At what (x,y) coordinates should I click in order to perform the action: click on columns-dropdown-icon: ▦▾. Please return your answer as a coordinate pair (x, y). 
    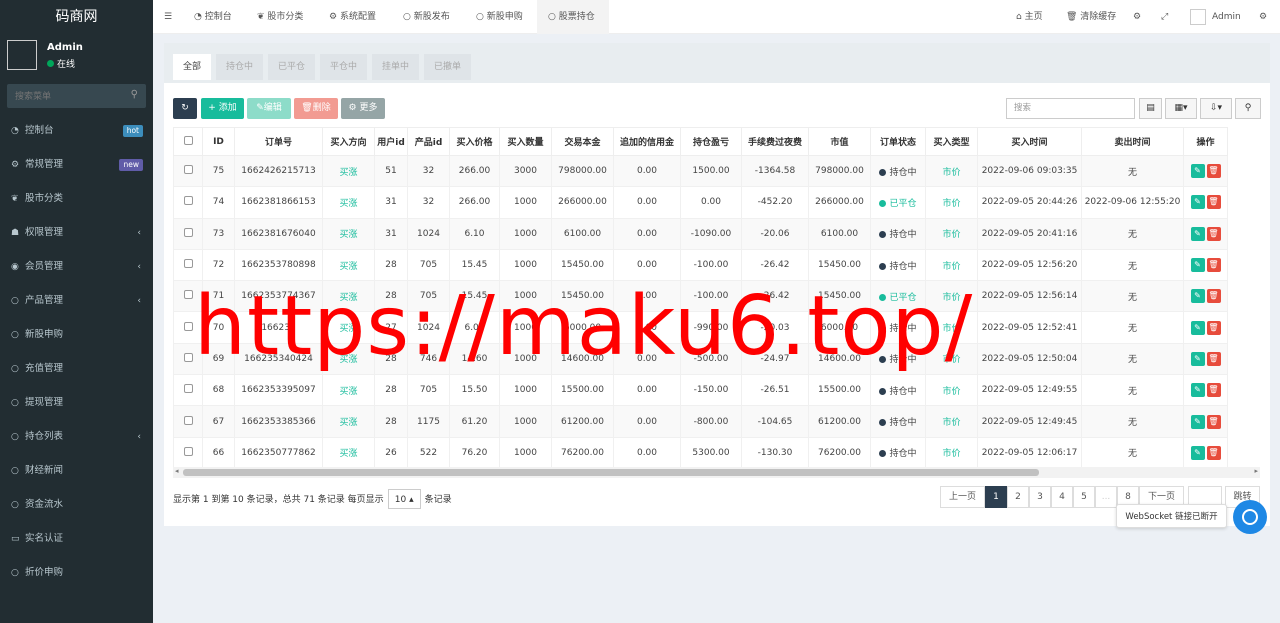
    Looking at the image, I should click on (1181, 108).